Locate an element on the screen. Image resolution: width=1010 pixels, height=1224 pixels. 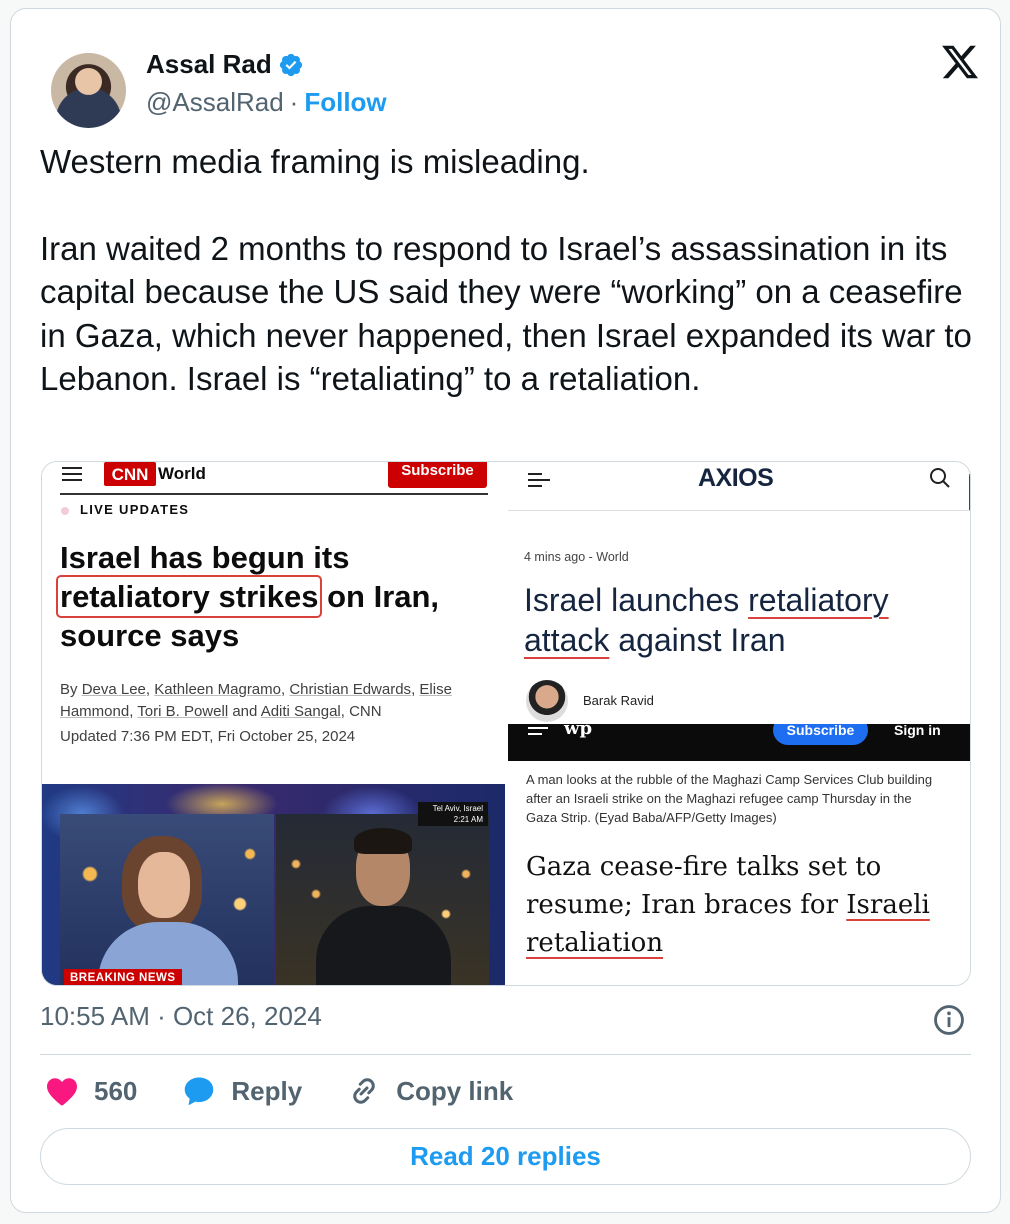
handle-row: @AssalRad · Follow is located at coordinates (266, 102).